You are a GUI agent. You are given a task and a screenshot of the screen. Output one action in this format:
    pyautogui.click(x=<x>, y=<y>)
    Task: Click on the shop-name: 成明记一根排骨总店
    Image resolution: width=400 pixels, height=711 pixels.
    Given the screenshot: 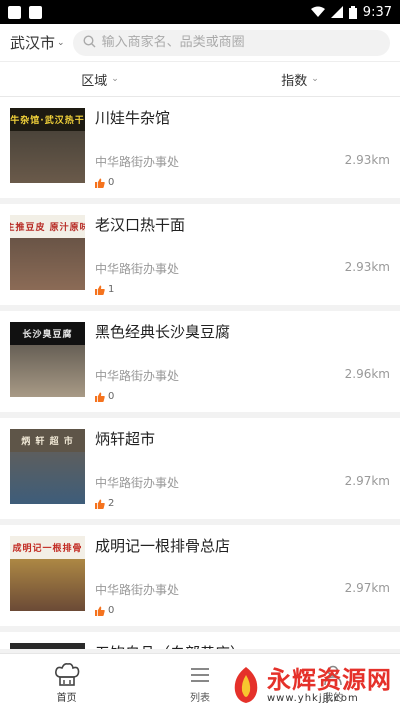 What is the action you would take?
    pyautogui.click(x=163, y=546)
    